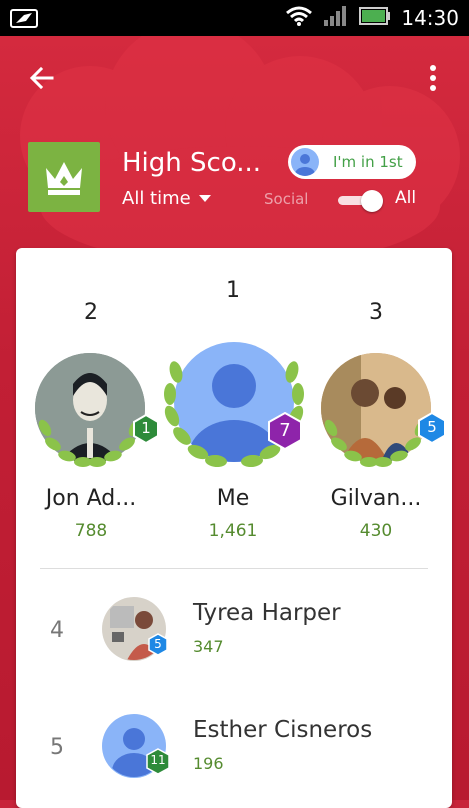 This screenshot has width=469, height=808. Describe the element at coordinates (91, 531) in the screenshot. I see `player-score: 788` at that location.